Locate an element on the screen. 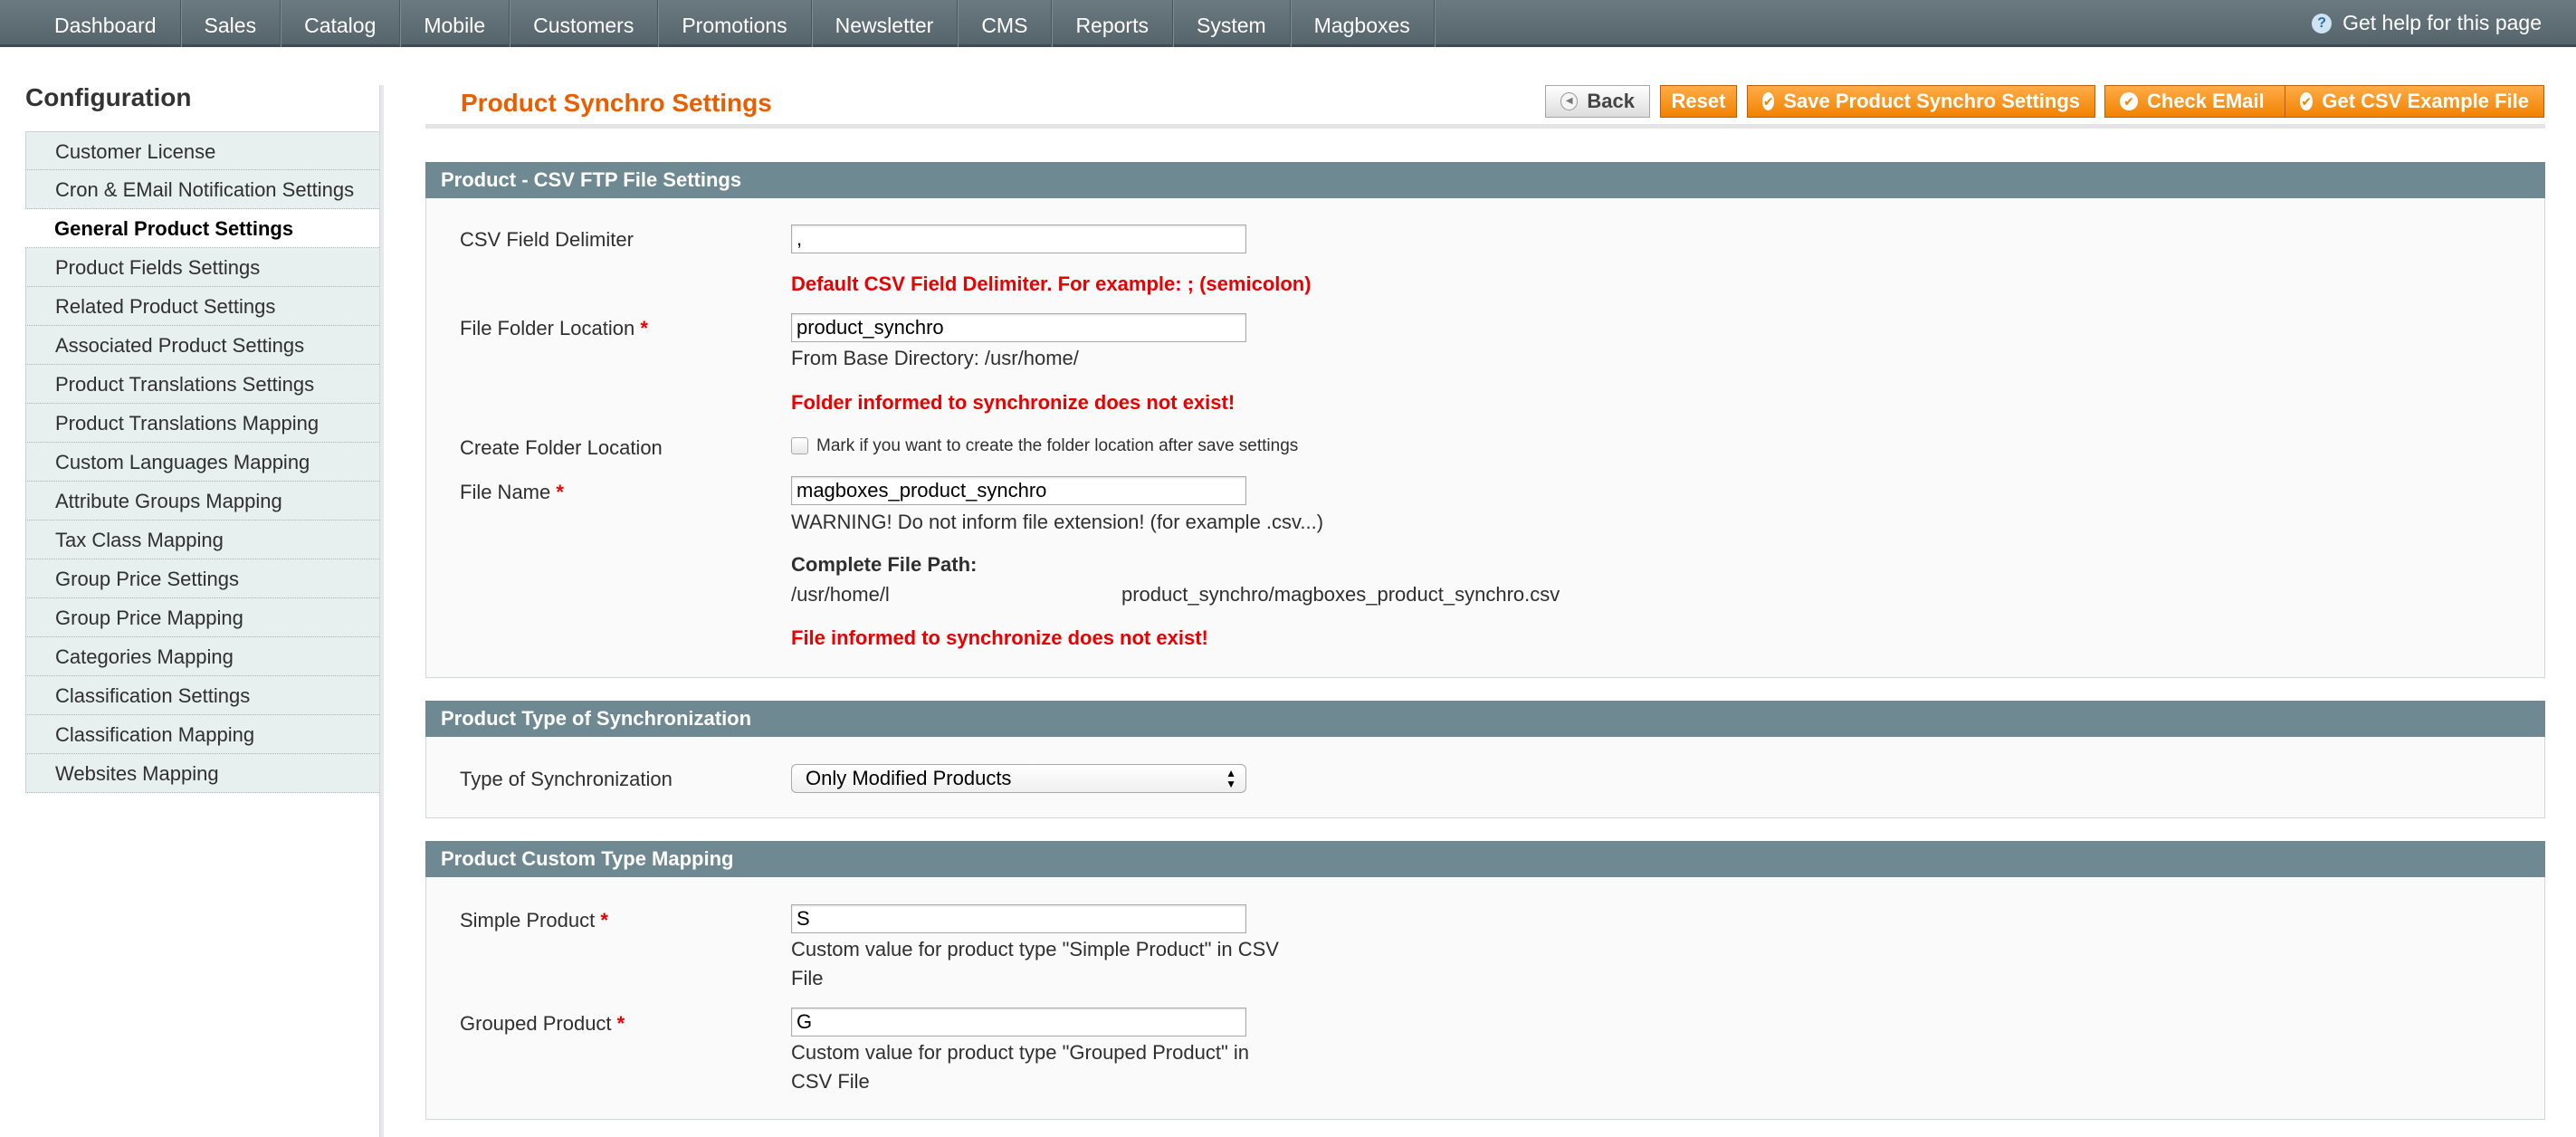 The height and width of the screenshot is (1137, 2576). csv-example-button-label: Get CSV Example File is located at coordinates (2425, 101).